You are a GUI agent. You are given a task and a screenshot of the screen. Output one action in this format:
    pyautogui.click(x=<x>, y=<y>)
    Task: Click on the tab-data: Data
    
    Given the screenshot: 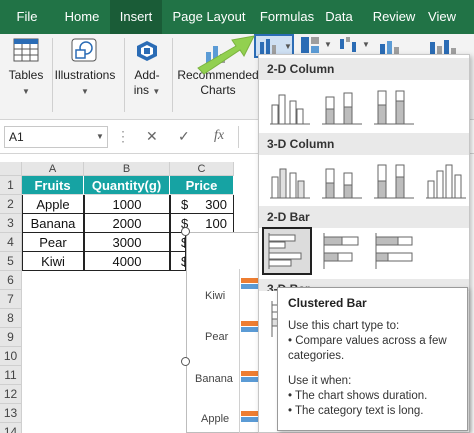 What is the action you would take?
    pyautogui.click(x=339, y=17)
    